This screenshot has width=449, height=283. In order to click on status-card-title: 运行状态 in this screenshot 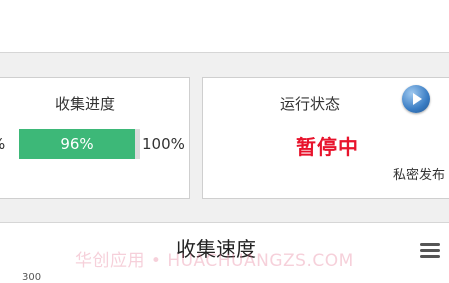, I will do `click(310, 104)`.